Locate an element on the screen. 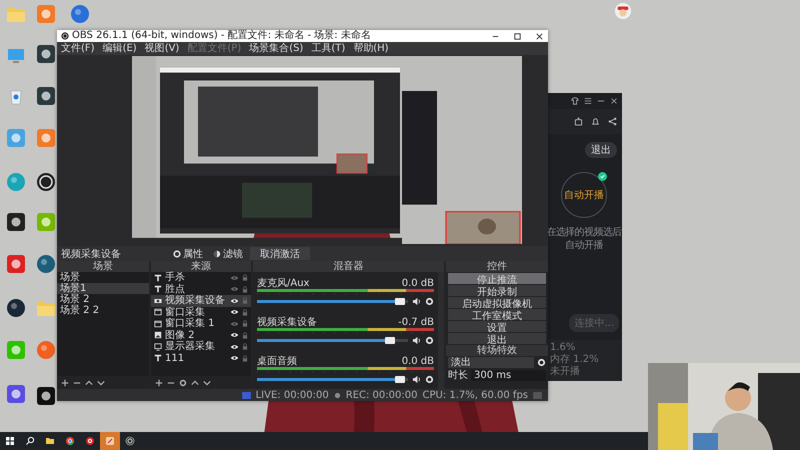 Image resolution: width=800 pixels, height=450 pixels. control-button: 设置 is located at coordinates (497, 326).